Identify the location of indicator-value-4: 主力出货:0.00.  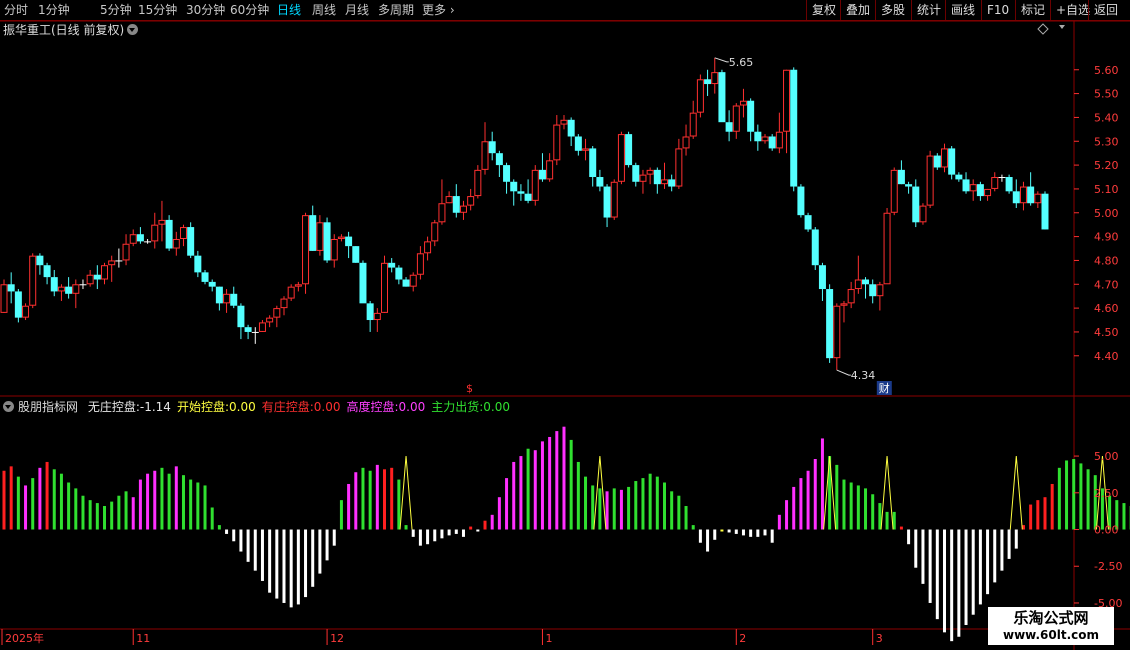
(471, 407).